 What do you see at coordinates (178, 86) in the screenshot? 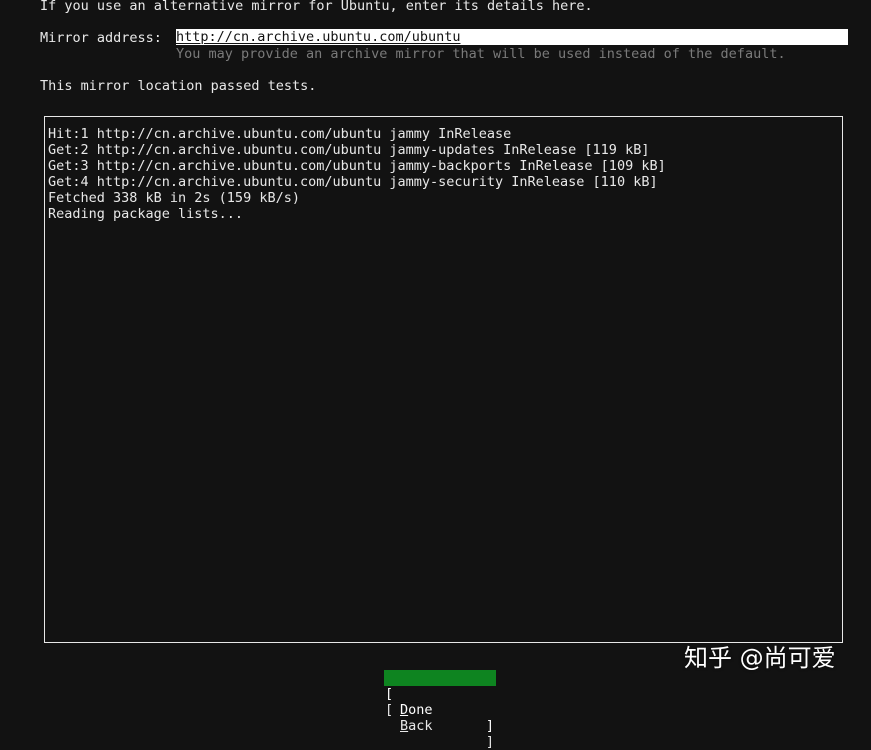
I see `mirror-test-status: This mirror location passed tests.` at bounding box center [178, 86].